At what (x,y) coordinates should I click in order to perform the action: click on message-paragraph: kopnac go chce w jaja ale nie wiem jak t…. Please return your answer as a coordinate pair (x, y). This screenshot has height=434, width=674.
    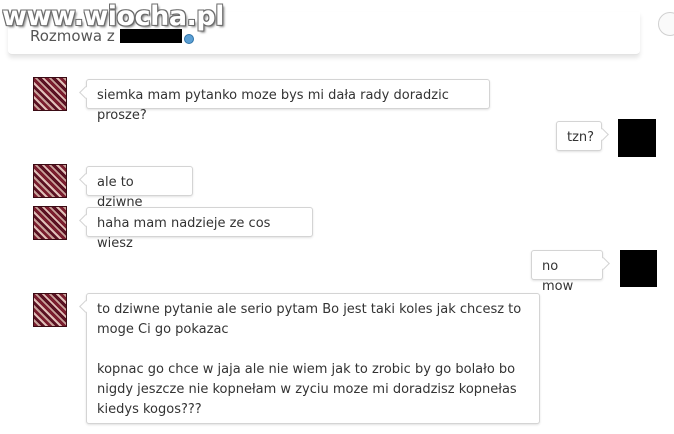
    Looking at the image, I should click on (307, 389).